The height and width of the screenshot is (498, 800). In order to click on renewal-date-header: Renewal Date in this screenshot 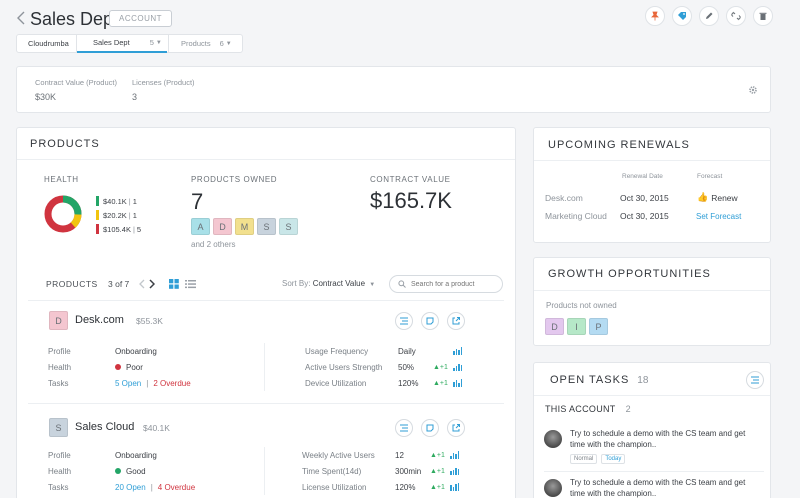, I will do `click(642, 176)`.